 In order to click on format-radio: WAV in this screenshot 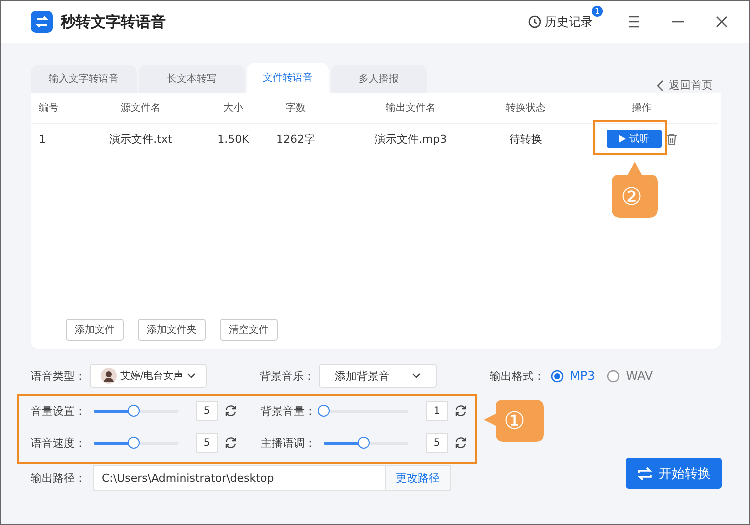, I will do `click(630, 376)`.